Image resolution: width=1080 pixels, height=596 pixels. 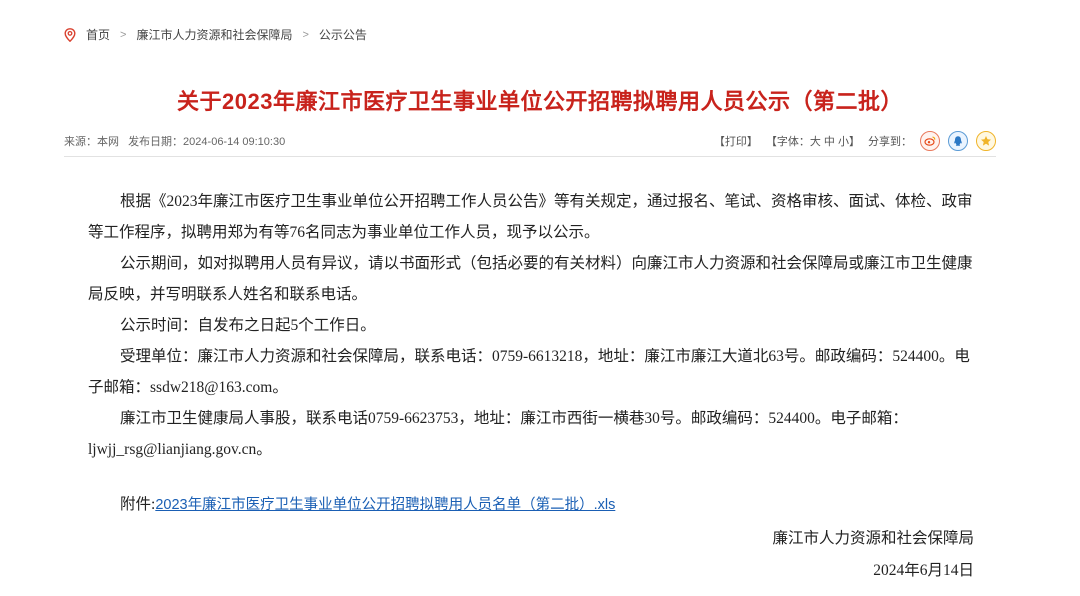 What do you see at coordinates (986, 141) in the screenshot?
I see `favorite-icon` at bounding box center [986, 141].